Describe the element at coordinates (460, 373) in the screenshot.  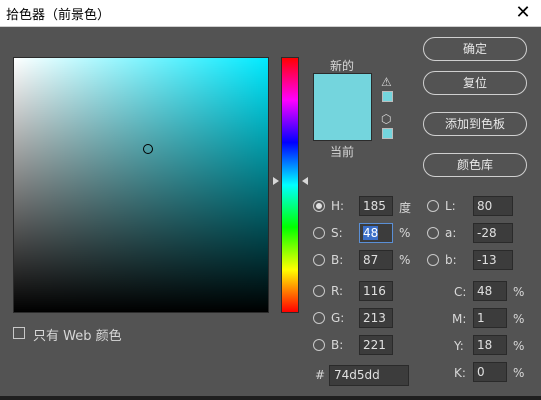
I see `label-k: K:` at that location.